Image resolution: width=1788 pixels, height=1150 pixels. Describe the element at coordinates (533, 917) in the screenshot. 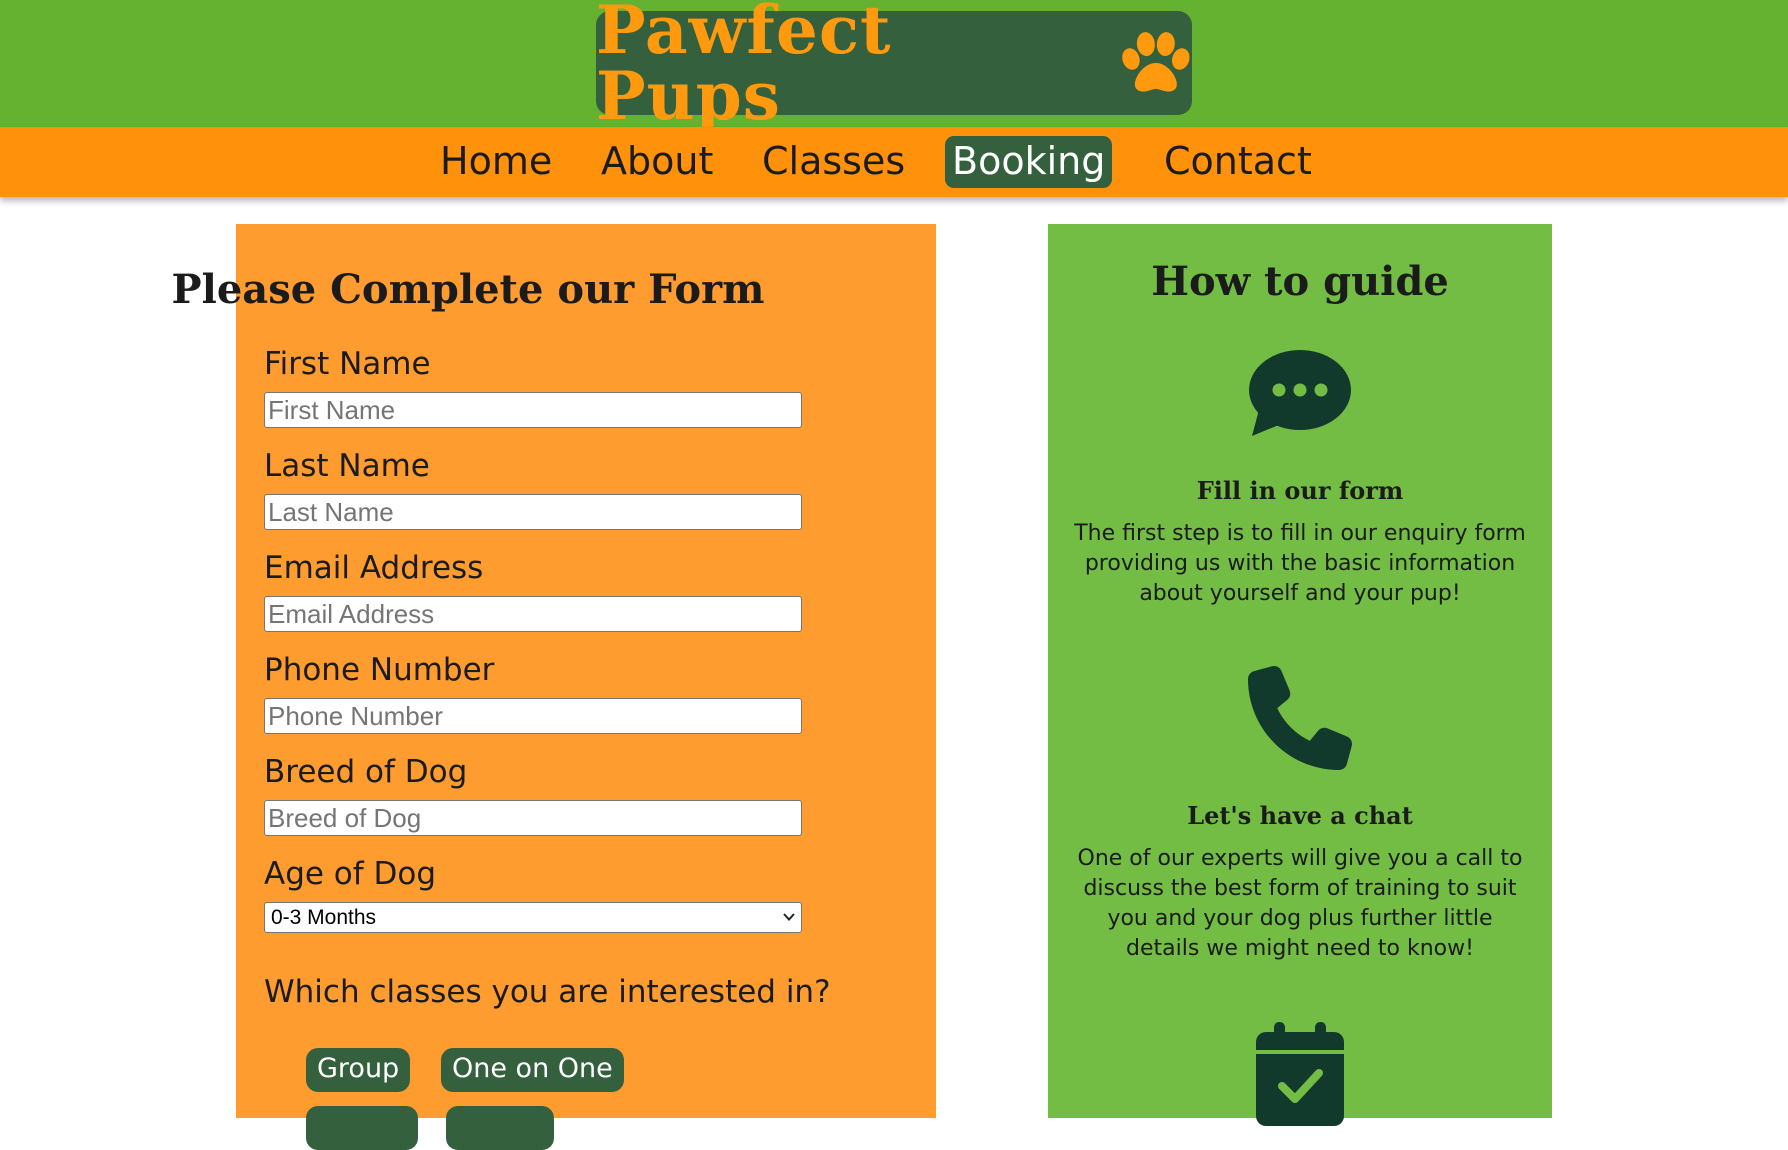

I see `age-select: 0-3 Months` at that location.